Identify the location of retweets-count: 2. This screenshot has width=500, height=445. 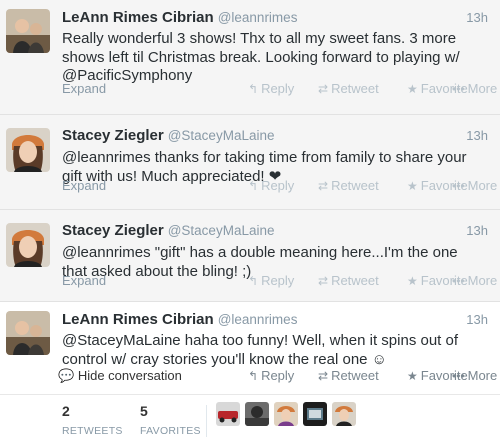
(66, 411).